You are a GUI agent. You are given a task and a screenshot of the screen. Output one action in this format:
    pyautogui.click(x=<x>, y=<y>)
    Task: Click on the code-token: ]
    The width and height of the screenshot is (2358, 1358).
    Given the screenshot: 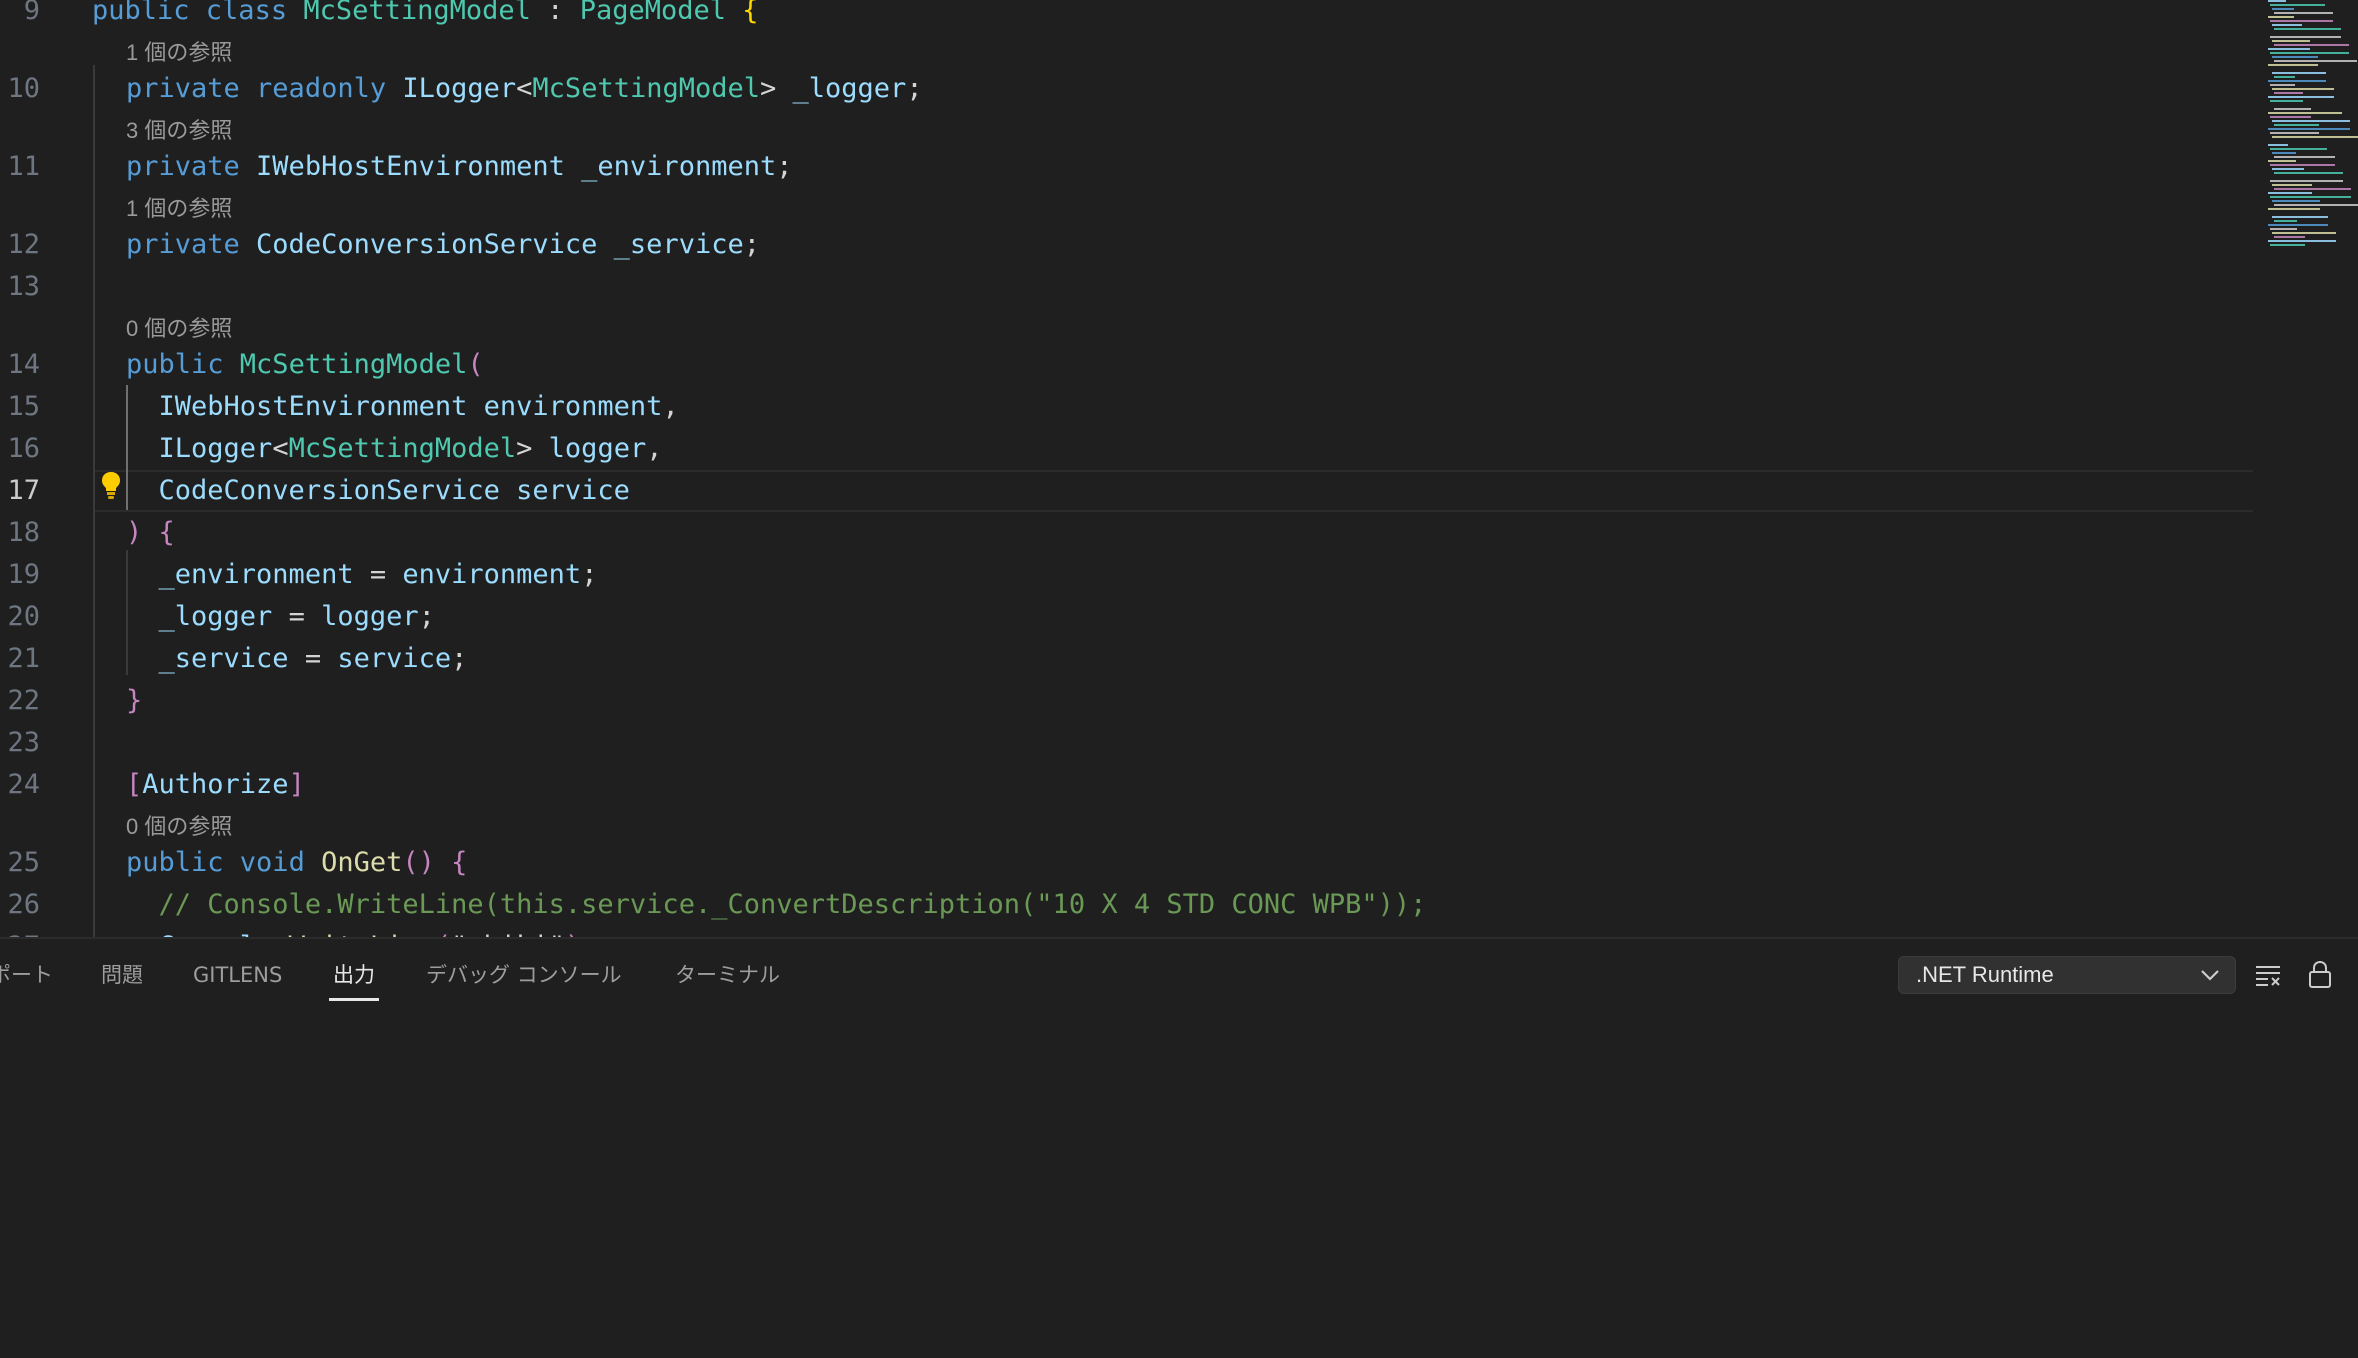 What is the action you would take?
    pyautogui.click(x=296, y=784)
    